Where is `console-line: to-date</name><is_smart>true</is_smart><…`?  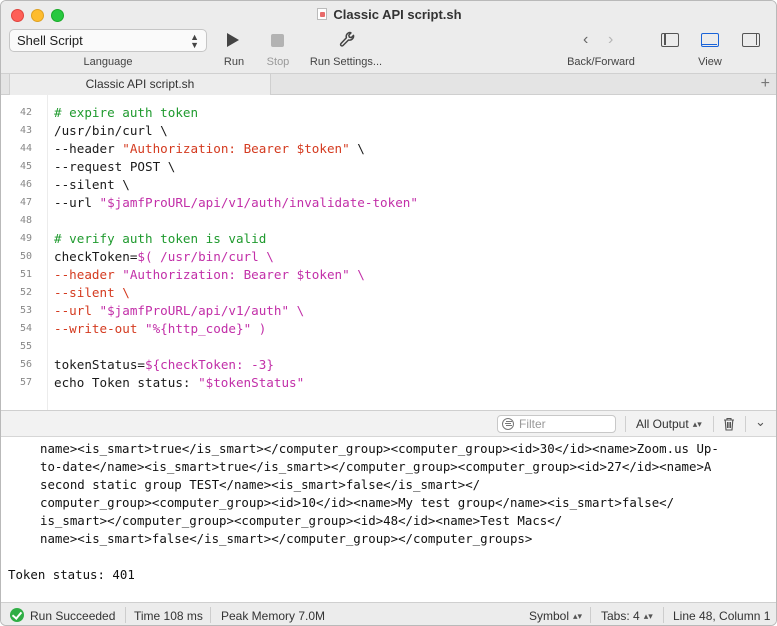
console-line: to-date</name><is_smart>true</is_smart><… is located at coordinates (376, 466).